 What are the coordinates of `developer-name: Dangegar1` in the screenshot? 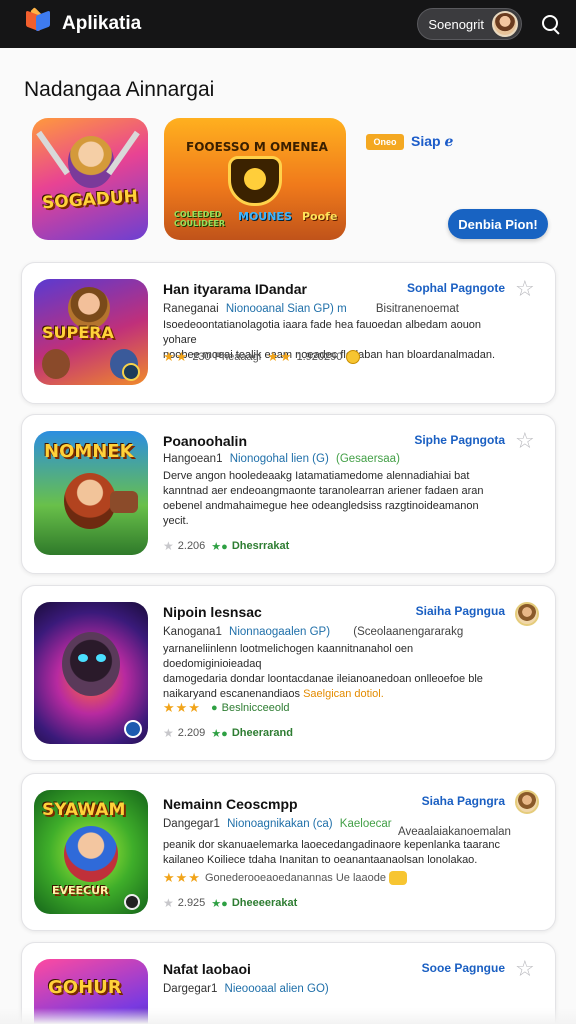 It's located at (191, 824).